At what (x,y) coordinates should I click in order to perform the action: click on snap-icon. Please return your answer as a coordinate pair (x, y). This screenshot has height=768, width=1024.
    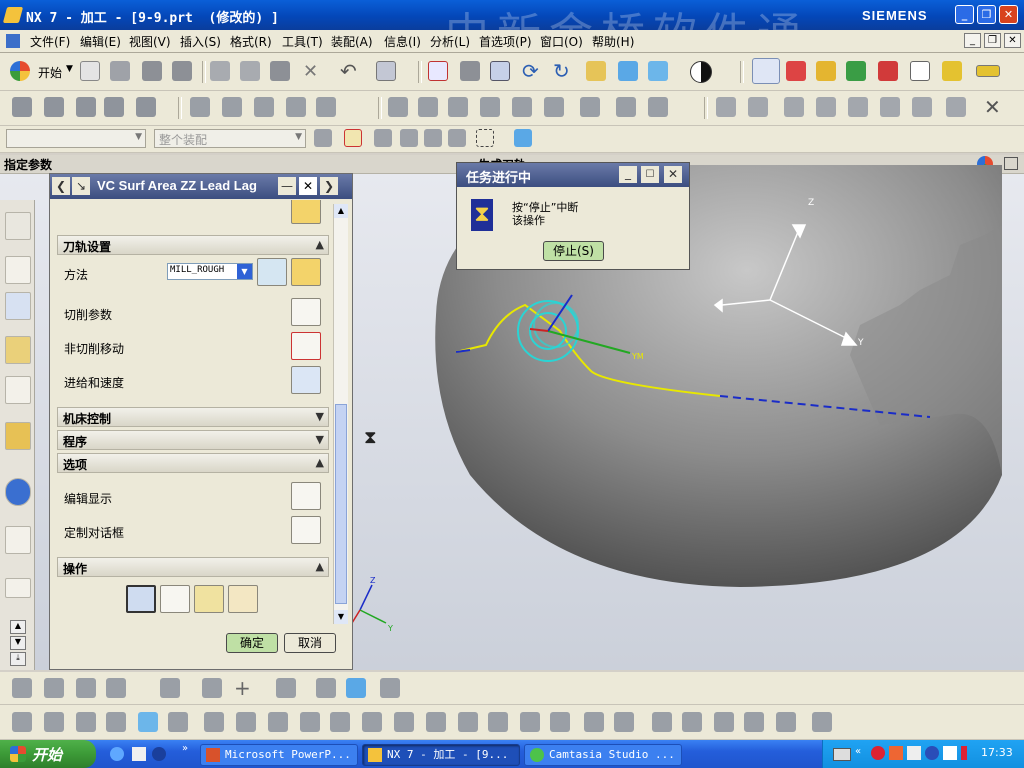
    Looking at the image, I should click on (826, 71).